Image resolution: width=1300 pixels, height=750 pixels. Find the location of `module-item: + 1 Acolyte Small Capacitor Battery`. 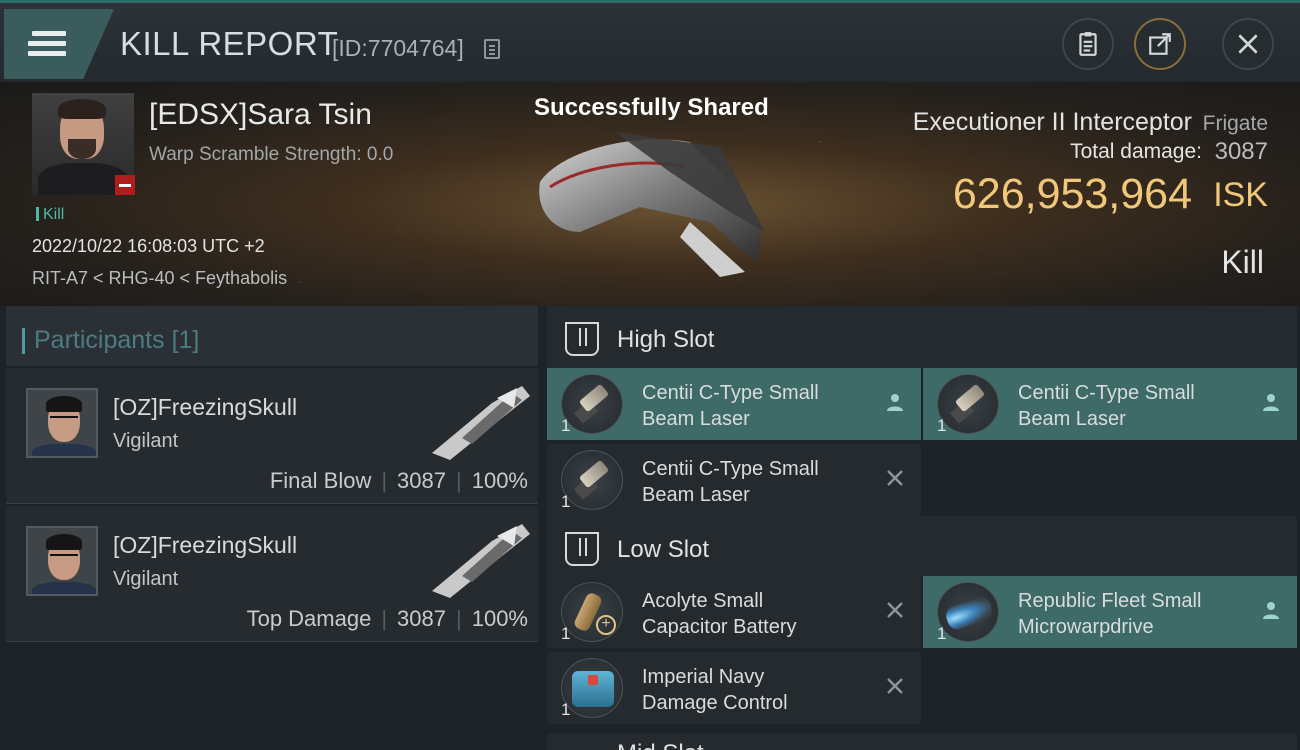

module-item: + 1 Acolyte Small Capacitor Battery is located at coordinates (734, 612).